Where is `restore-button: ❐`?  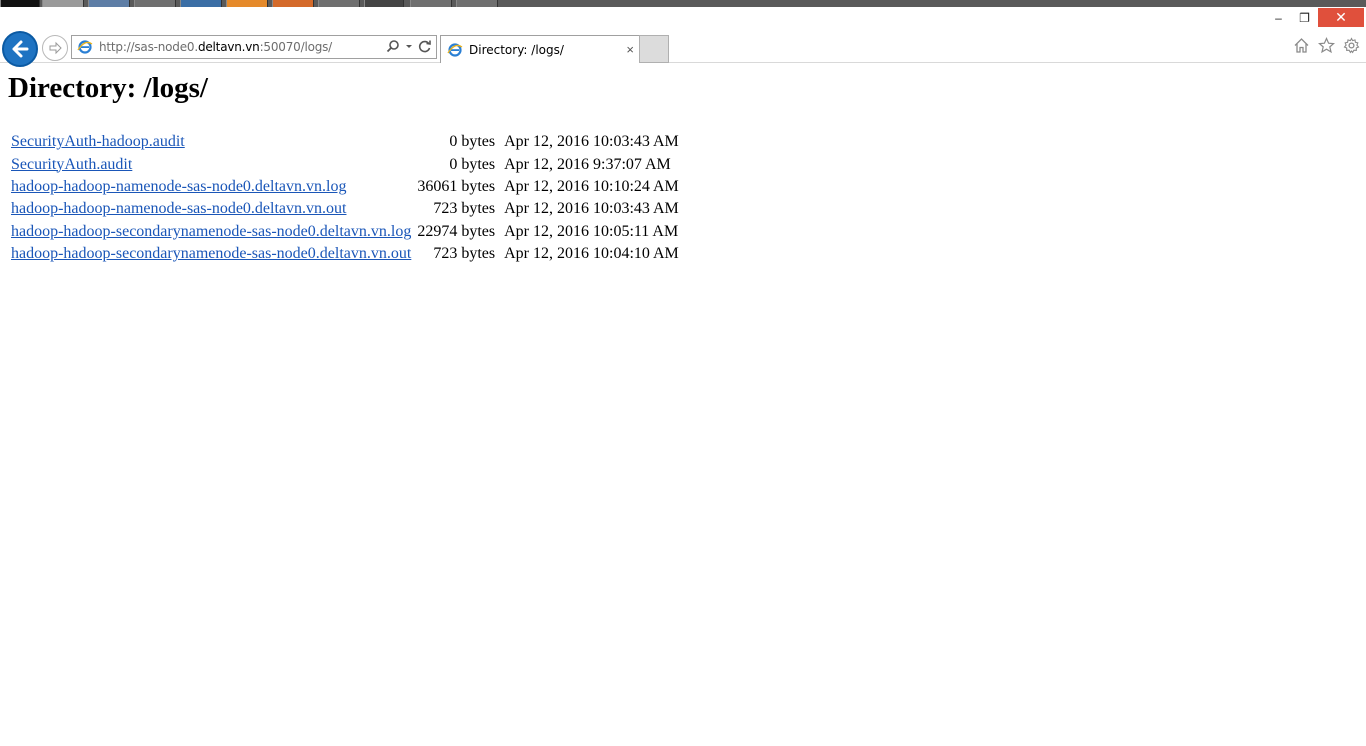 restore-button: ❐ is located at coordinates (1304, 17).